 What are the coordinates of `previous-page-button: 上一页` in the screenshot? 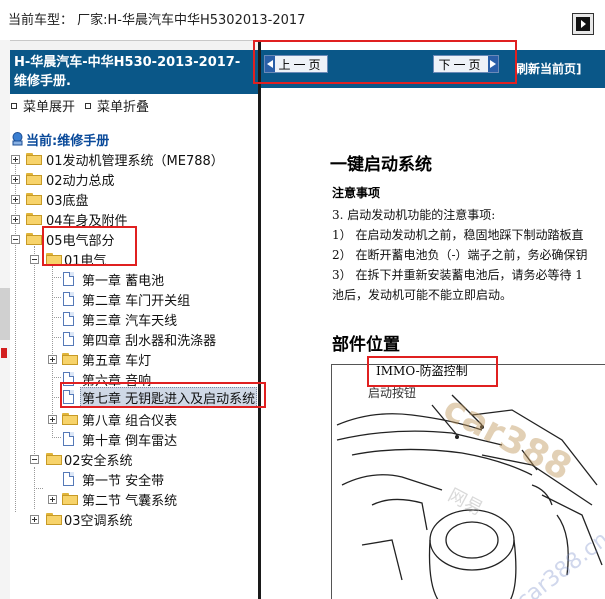 It's located at (296, 64).